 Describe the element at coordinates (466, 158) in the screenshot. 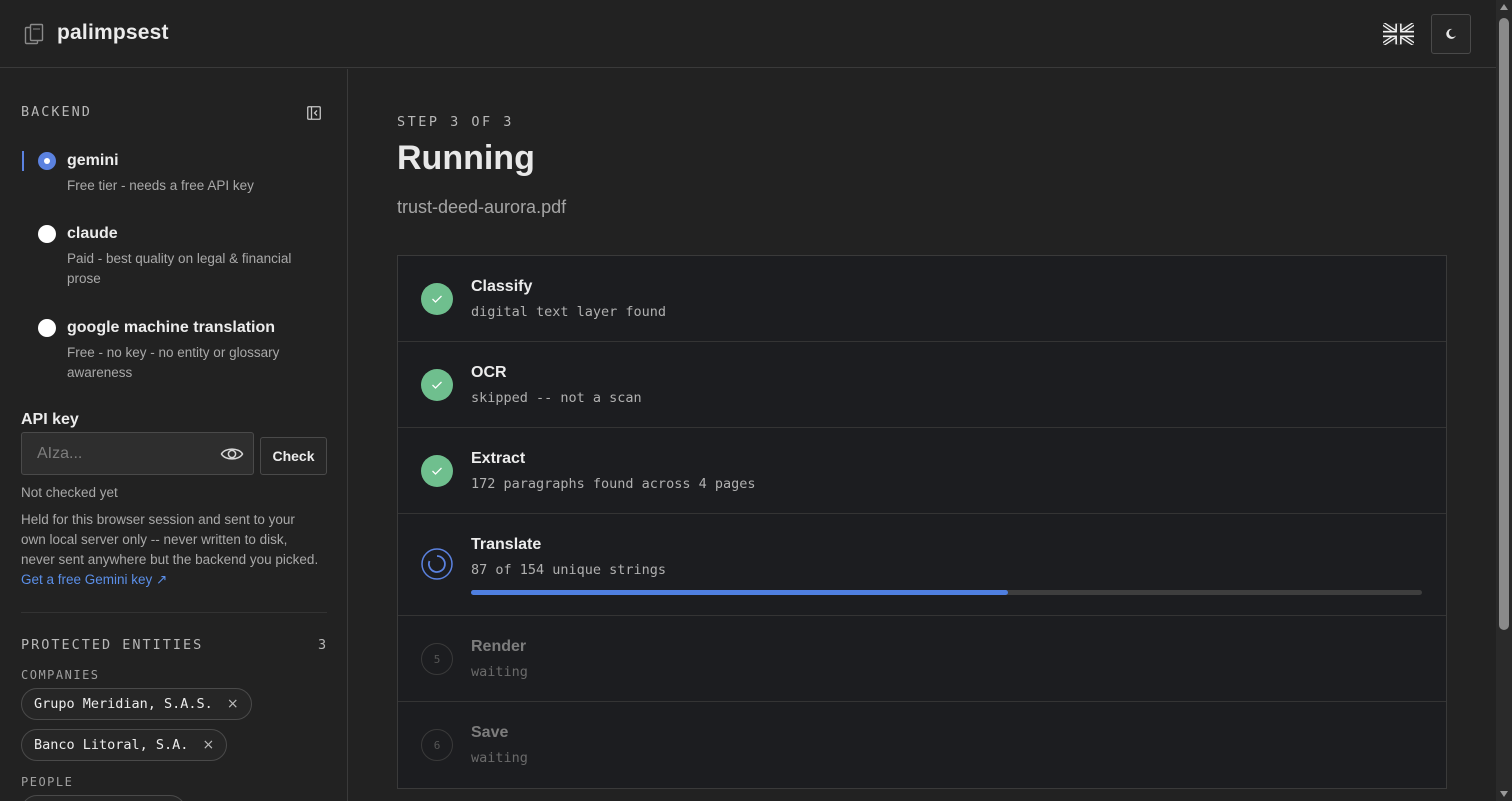

I see `page-title: Running` at that location.